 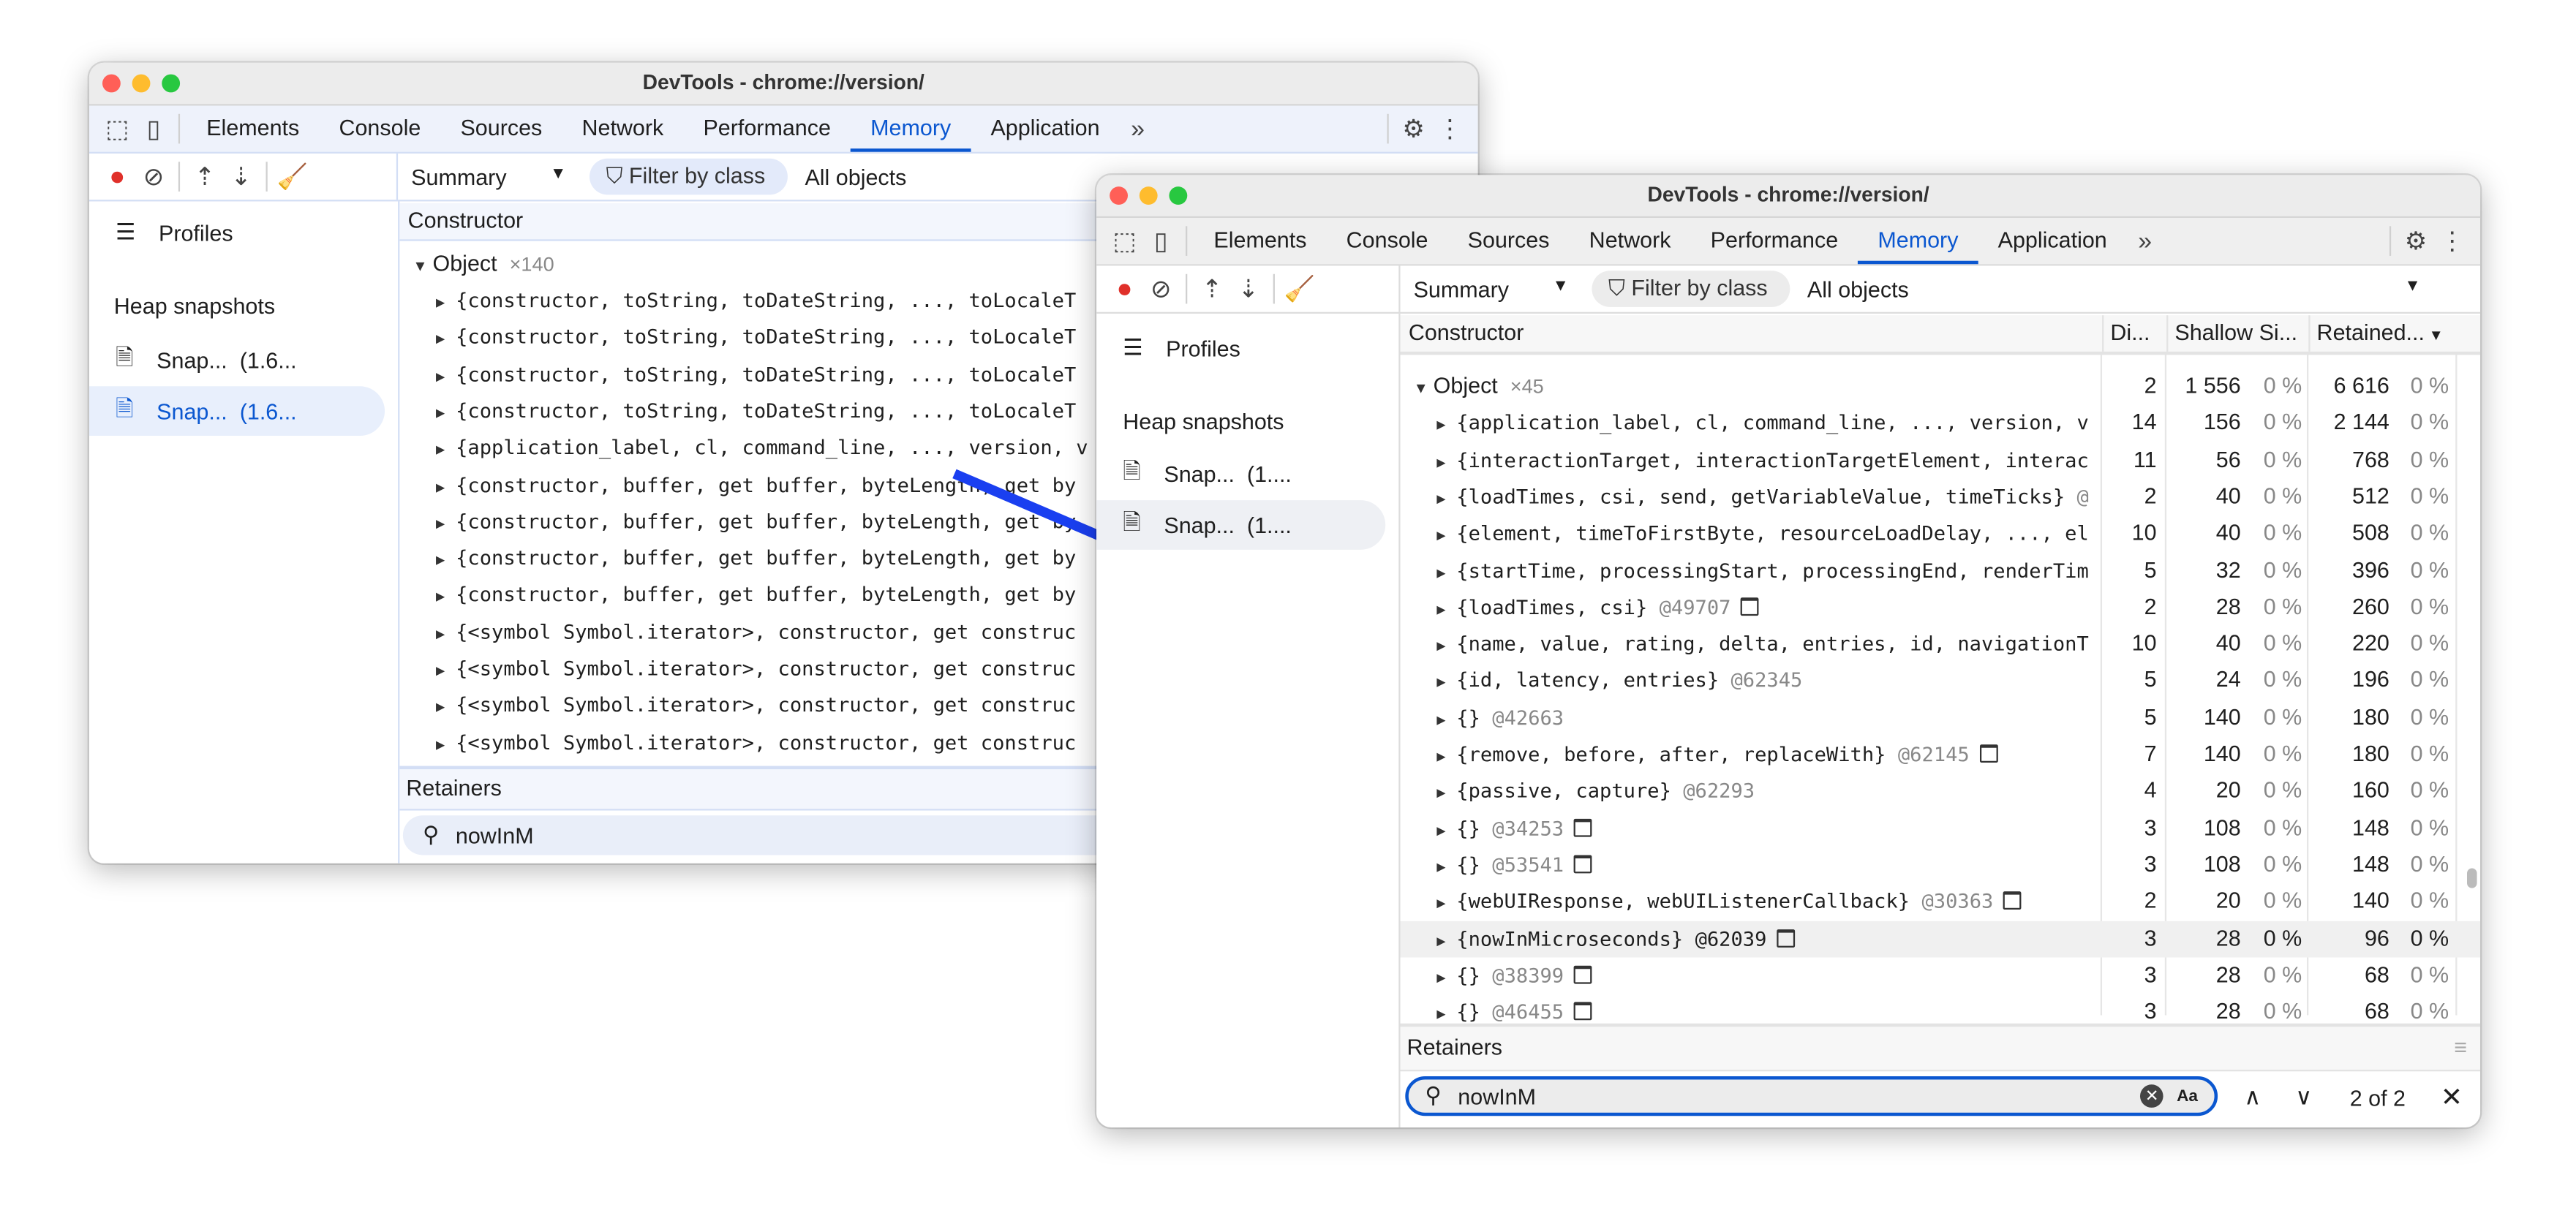 I want to click on cell-shallow: 108, so click(x=2222, y=828).